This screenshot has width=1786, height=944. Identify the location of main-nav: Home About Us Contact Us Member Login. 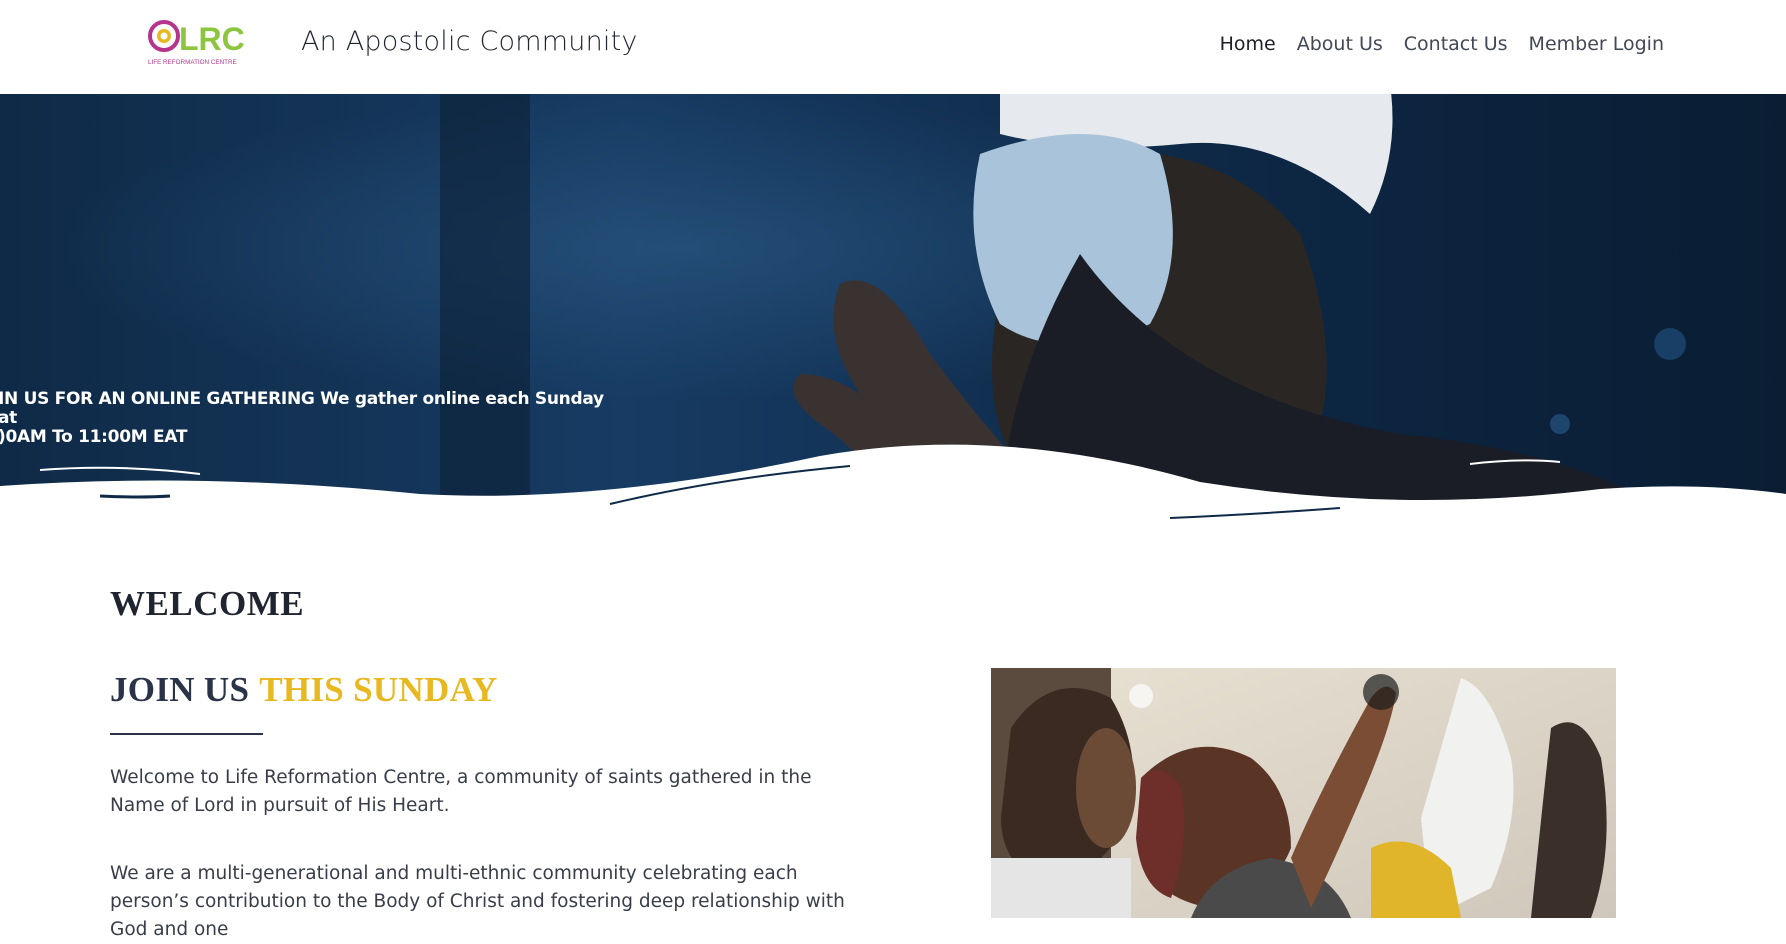
(1442, 44).